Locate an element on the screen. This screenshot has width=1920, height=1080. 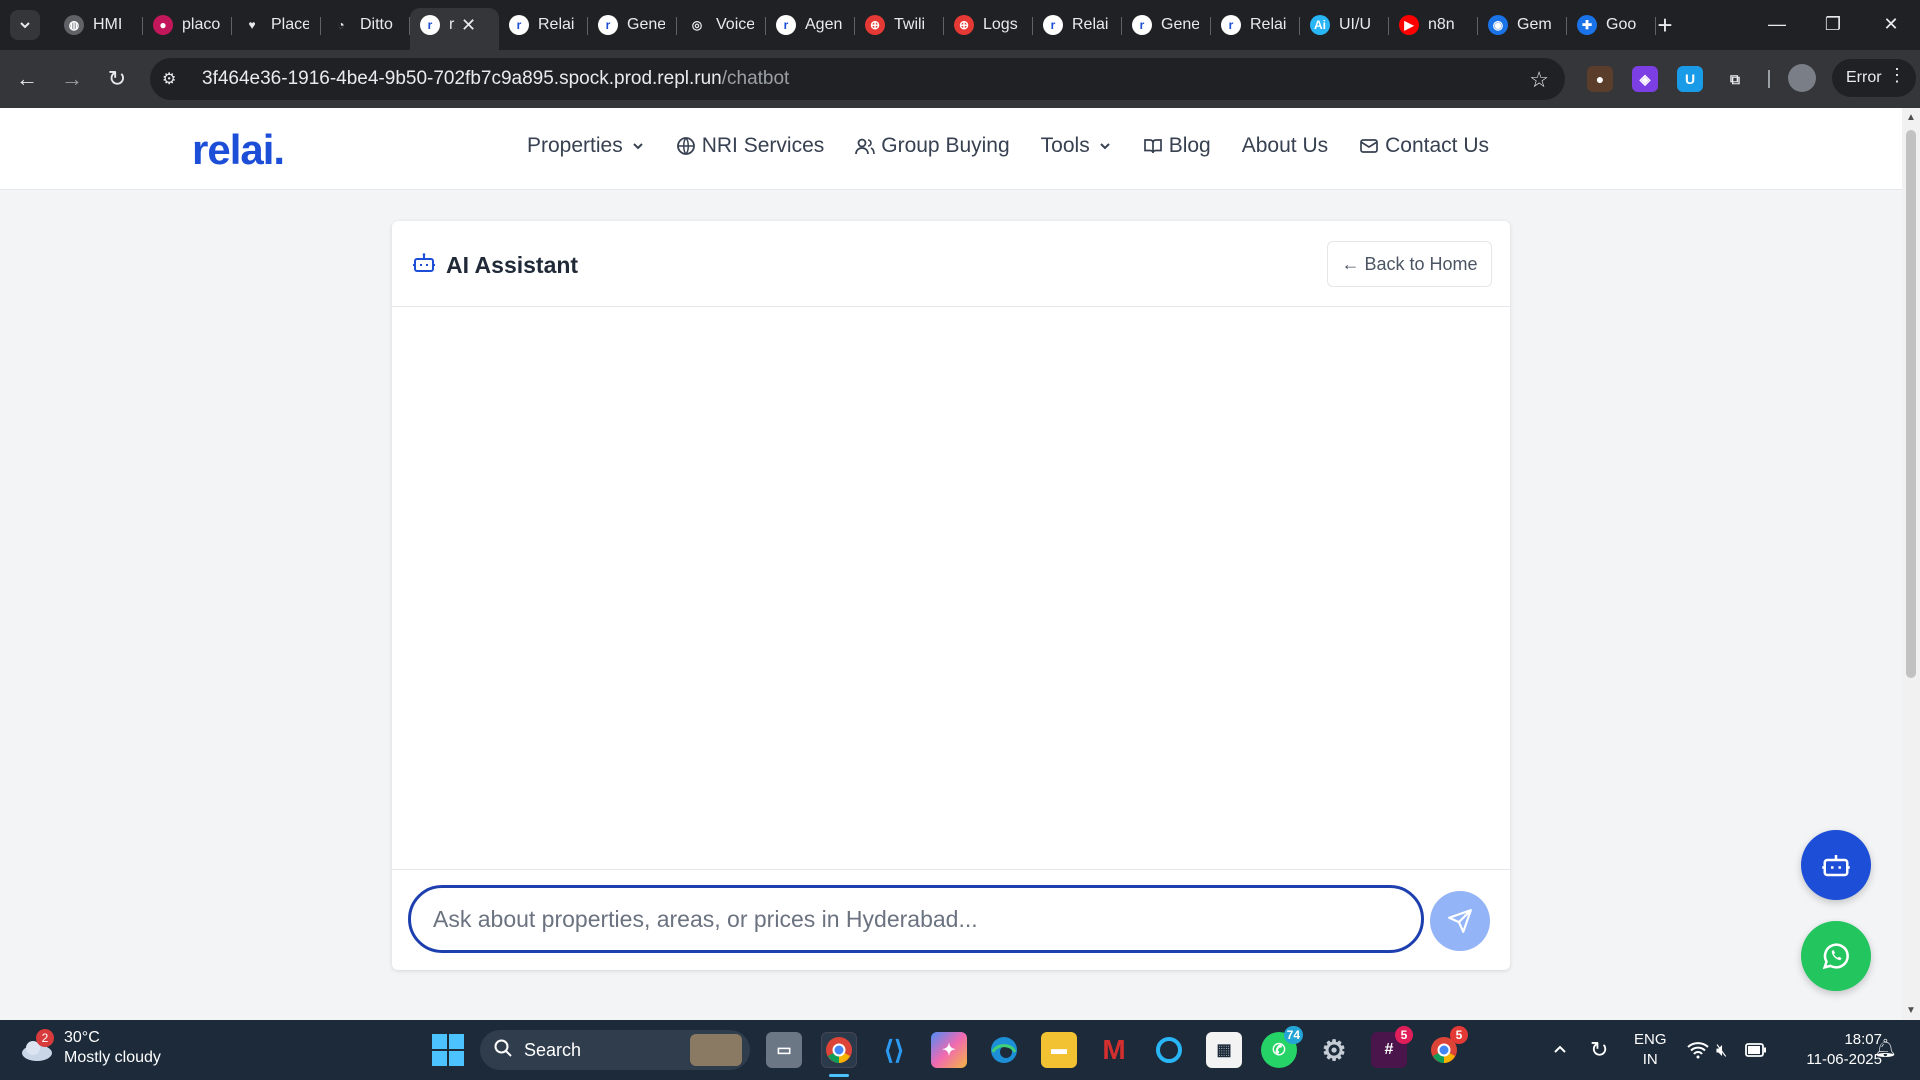
extensions-puzzle-icon: ⧉ is located at coordinates (1735, 79).